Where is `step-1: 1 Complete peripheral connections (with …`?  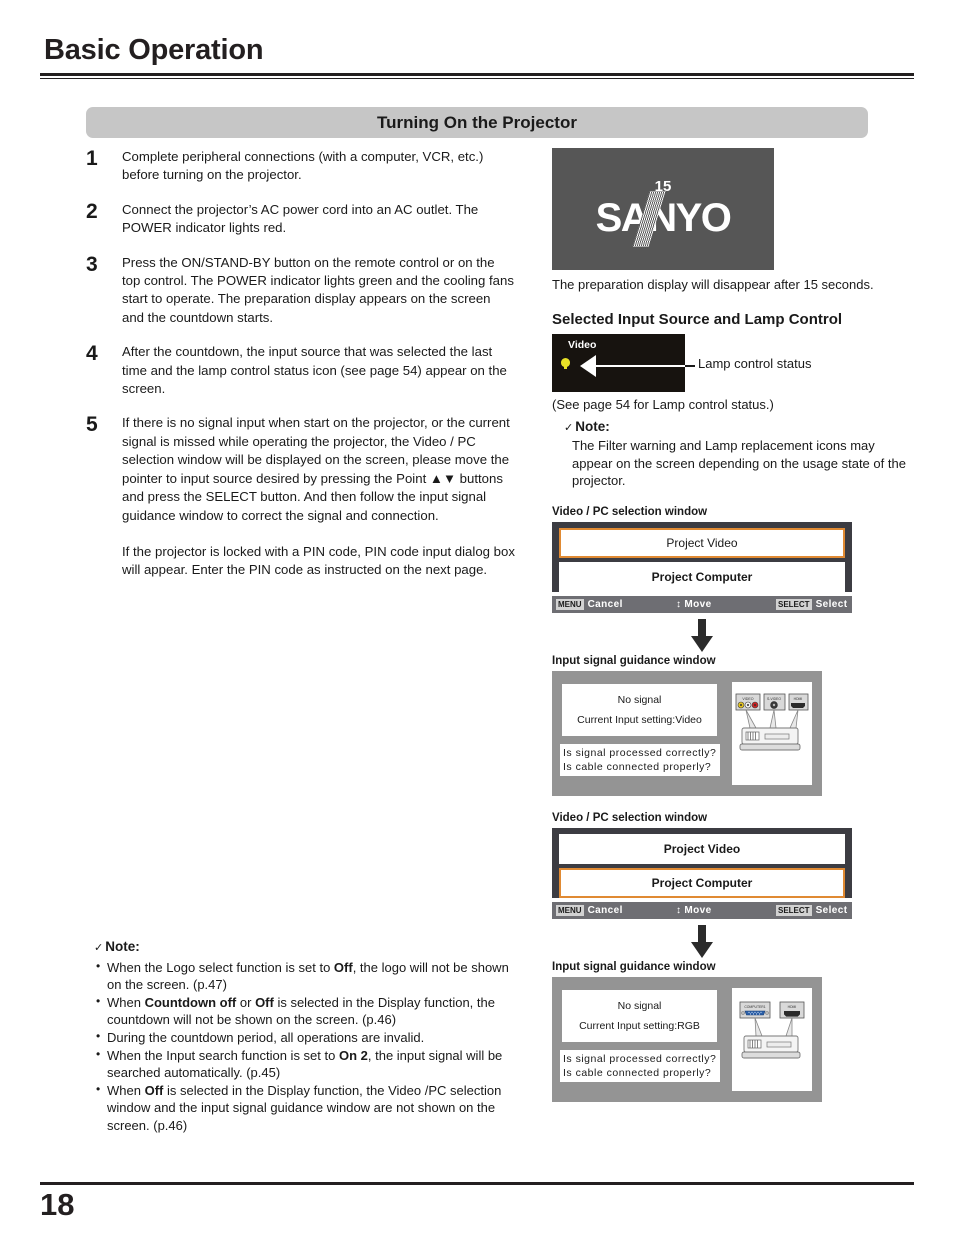
step-1: 1 Complete peripheral connections (with … is located at coordinates (301, 166).